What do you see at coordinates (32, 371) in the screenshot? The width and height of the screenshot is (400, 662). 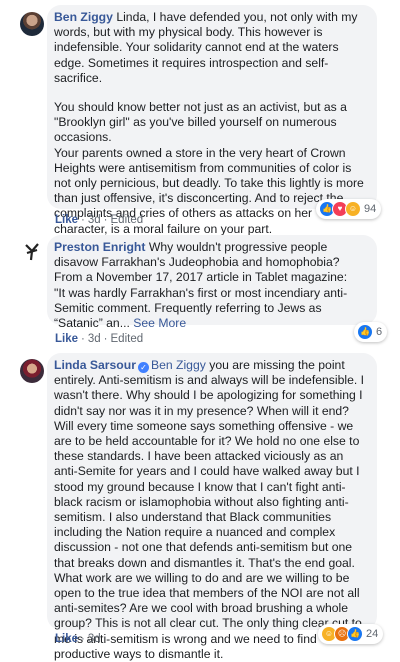 I see `avatar-linda-sarsour` at bounding box center [32, 371].